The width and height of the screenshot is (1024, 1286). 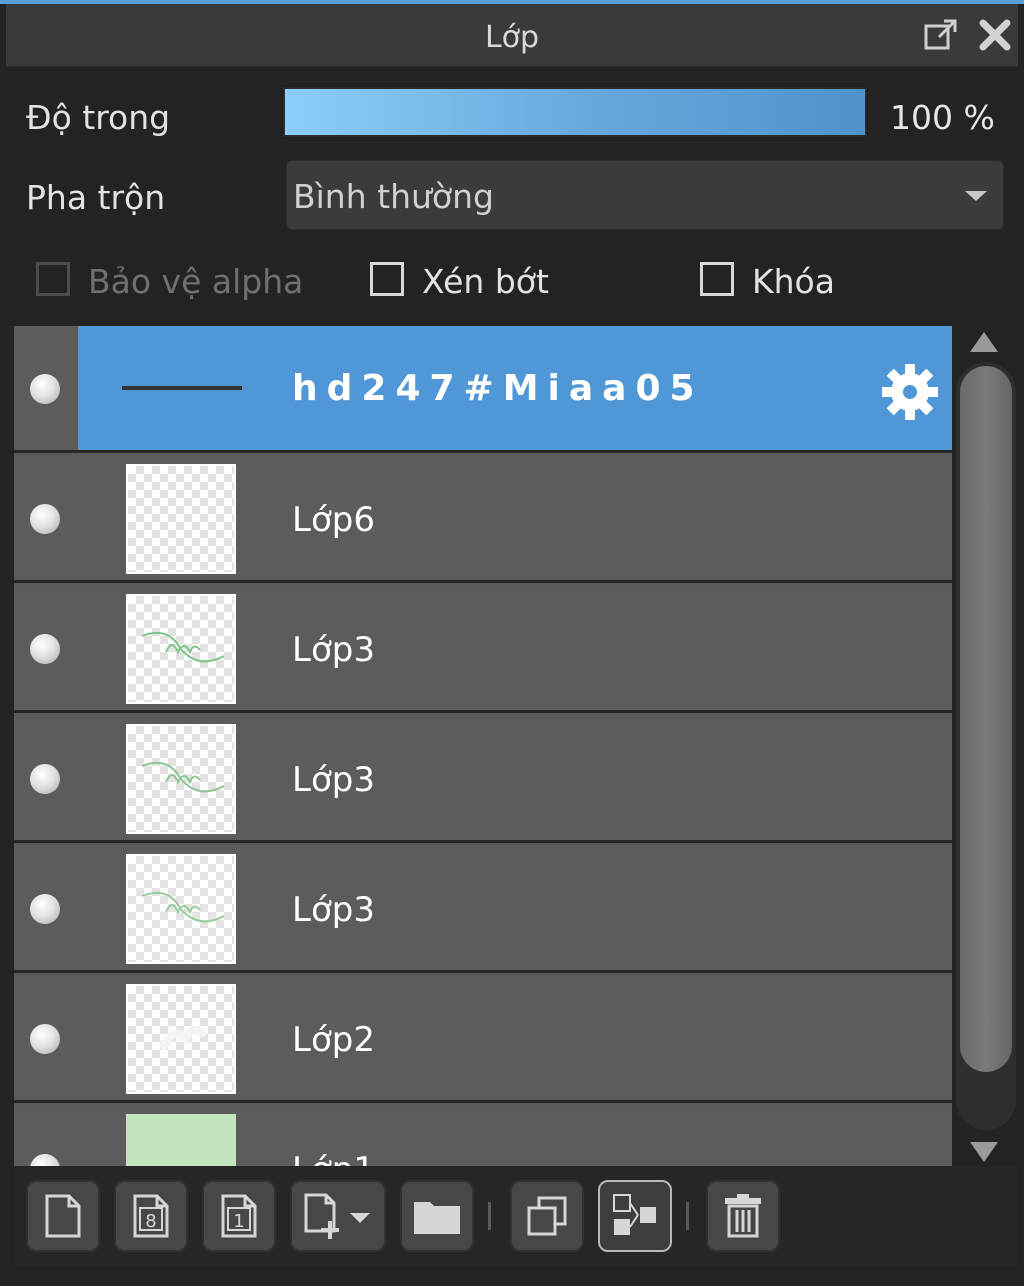 I want to click on protect-alpha-checkbox, so click(x=53, y=279).